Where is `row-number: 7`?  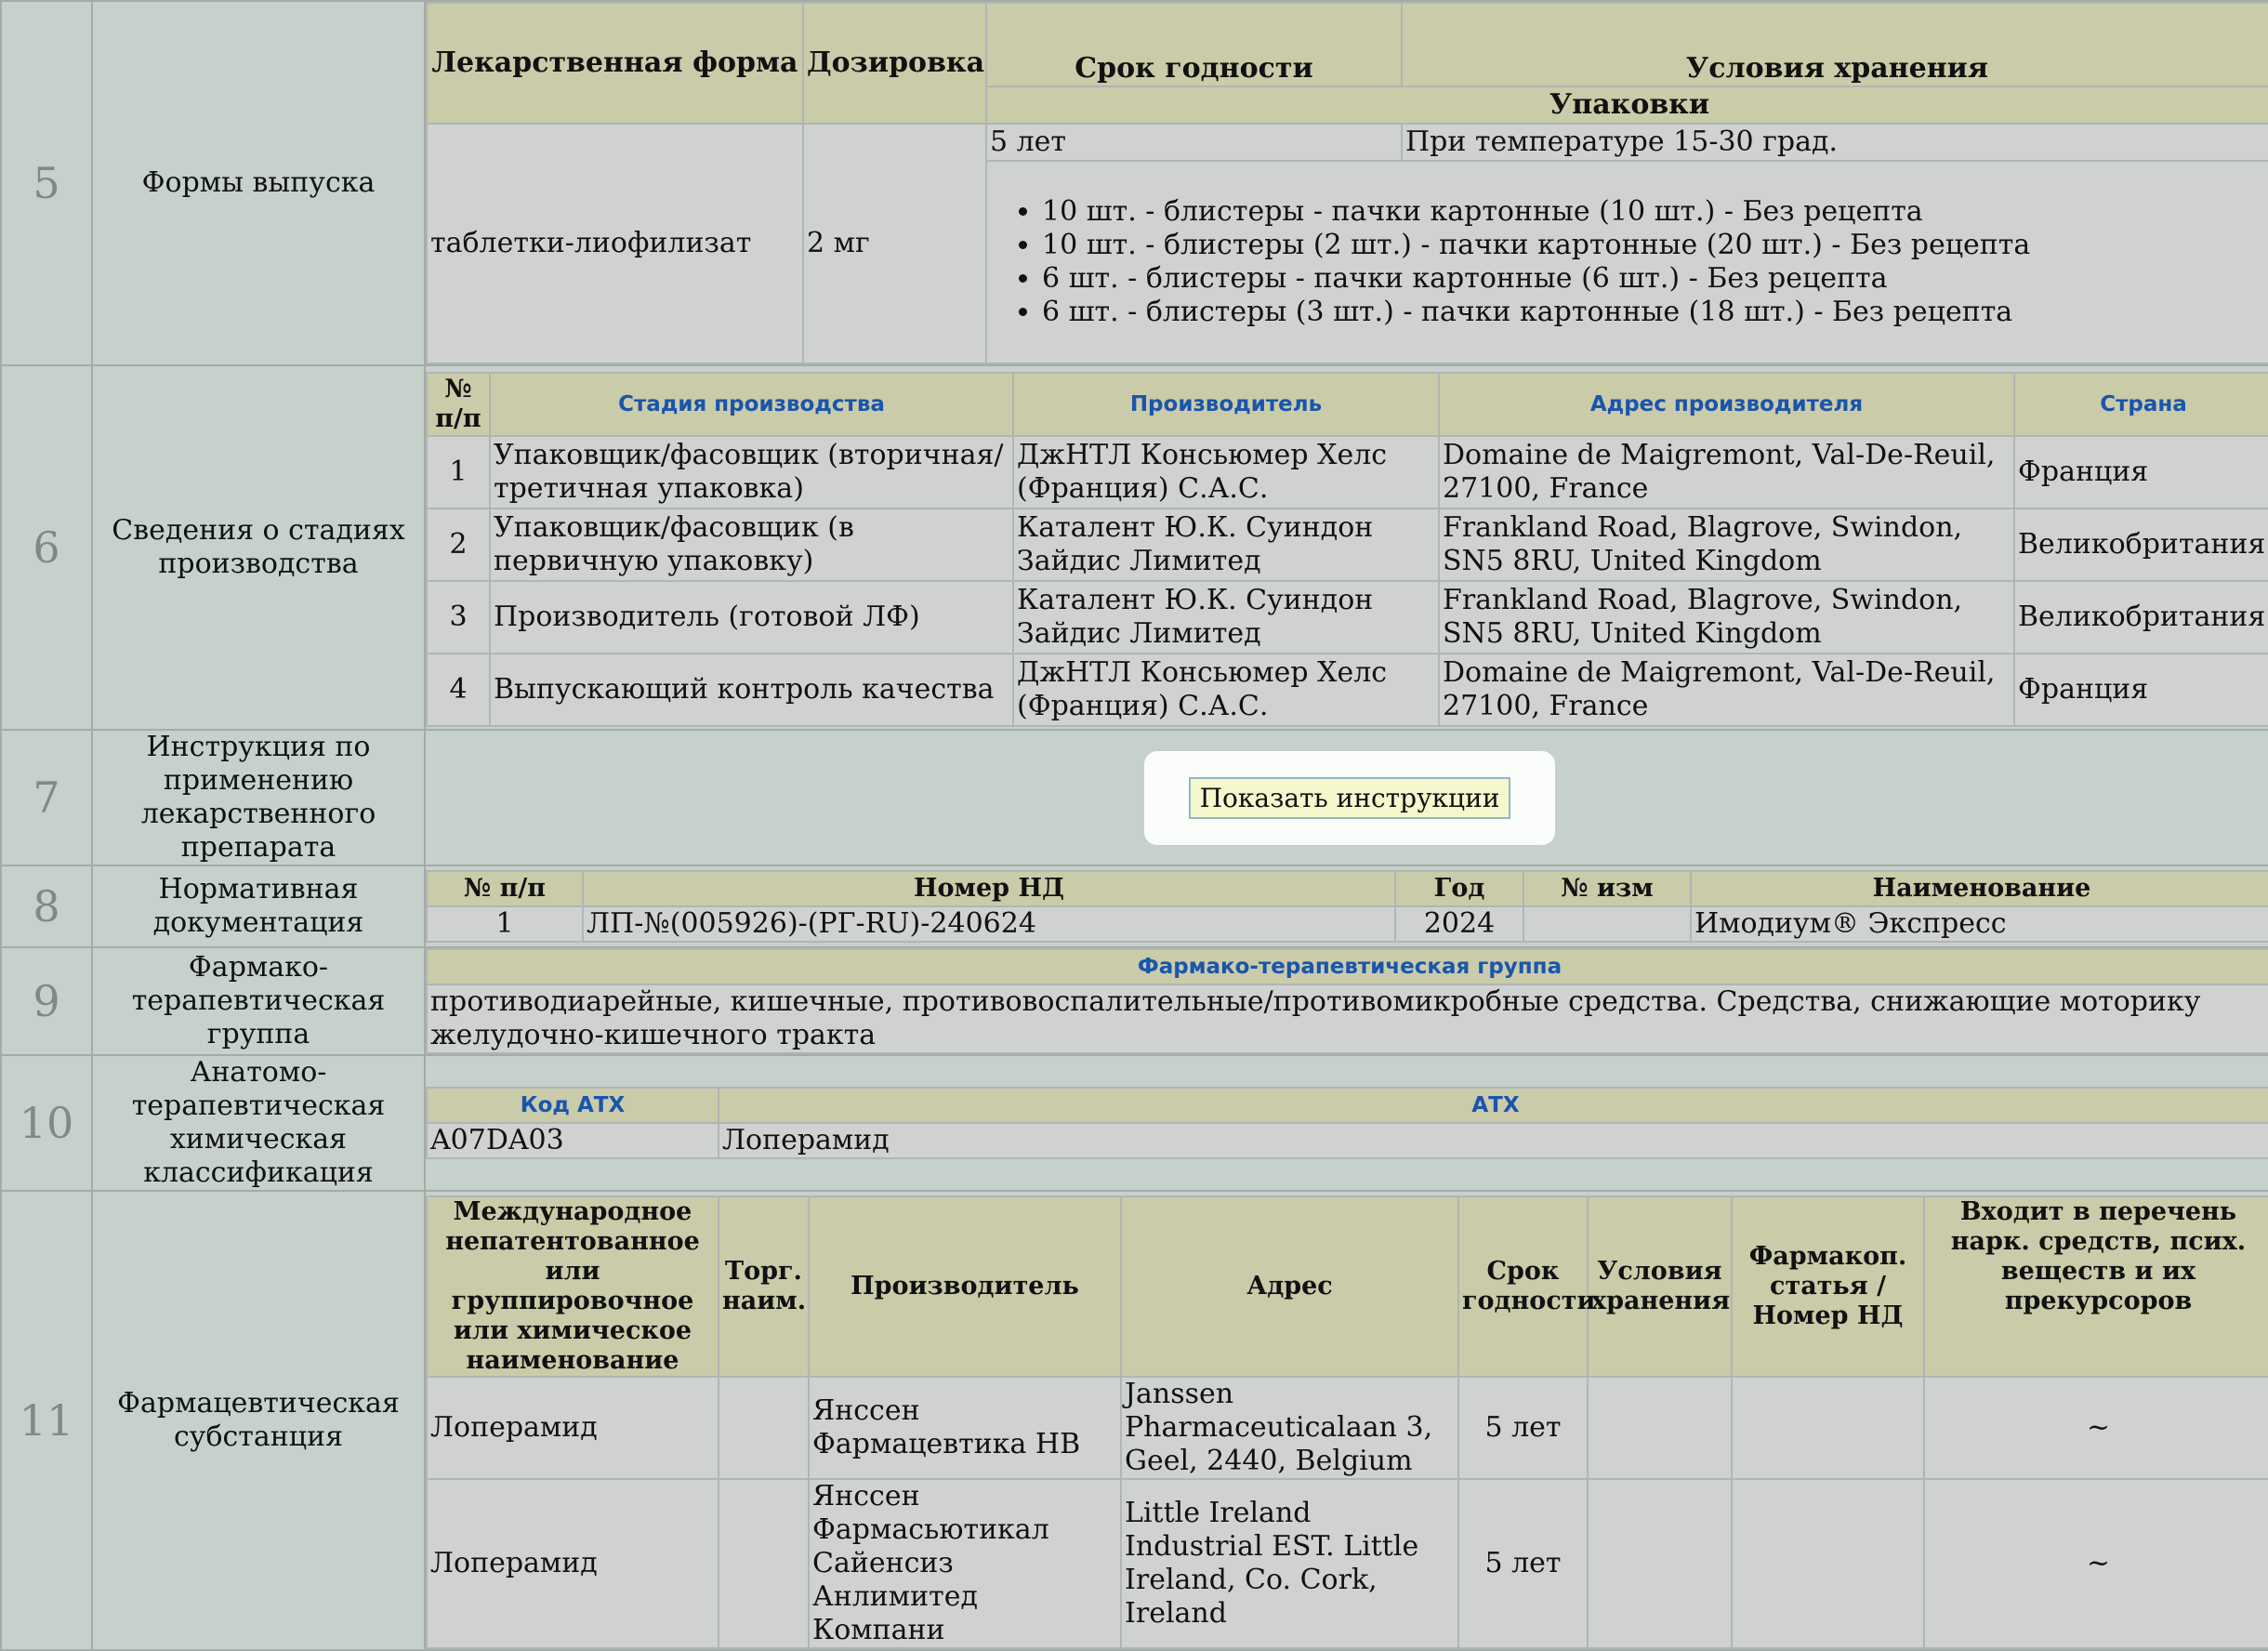
row-number: 7 is located at coordinates (47, 797).